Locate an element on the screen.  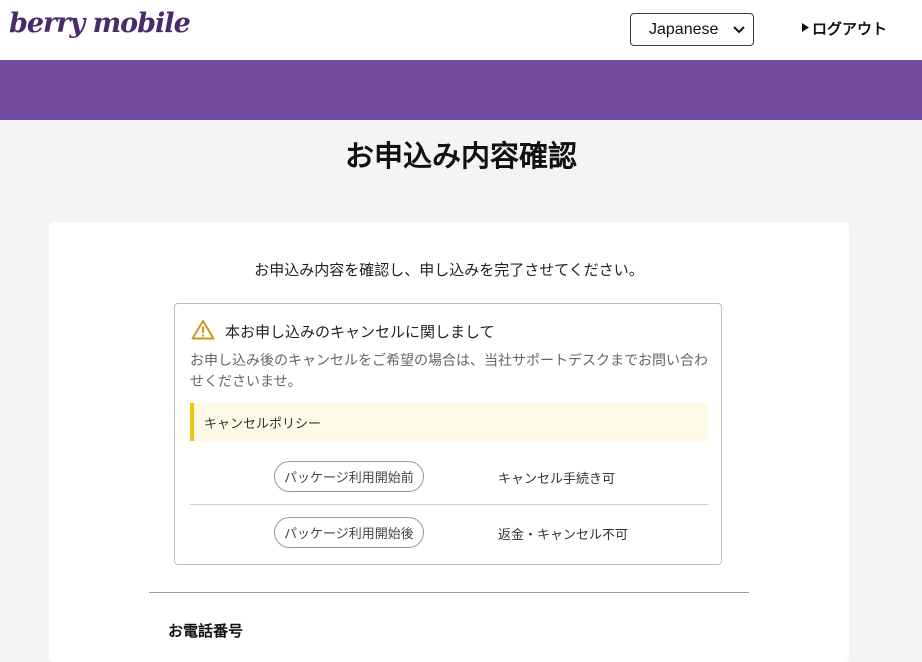
site-header: berry mobile Japanese ログアウト is located at coordinates (461, 30).